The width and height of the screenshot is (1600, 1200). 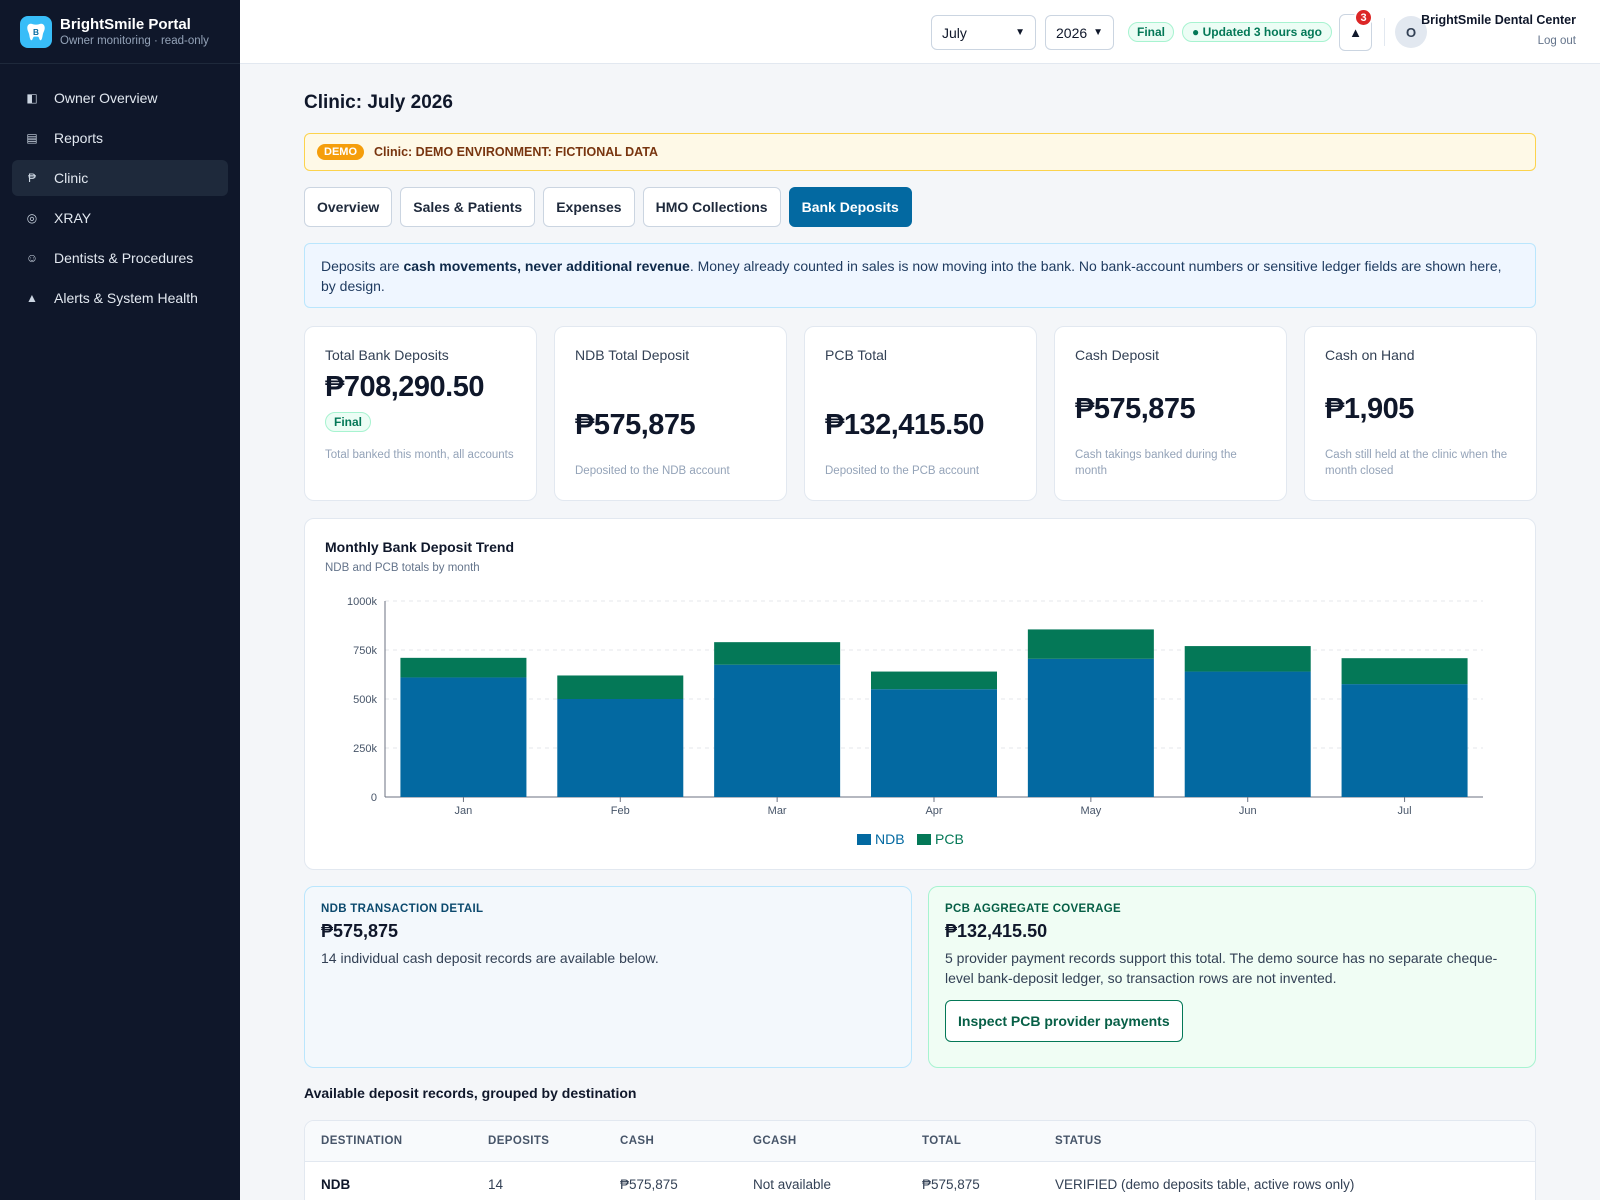 What do you see at coordinates (1033, 909) in the screenshot?
I see `detail-label: PCB AGGREGATE COVERAGE` at bounding box center [1033, 909].